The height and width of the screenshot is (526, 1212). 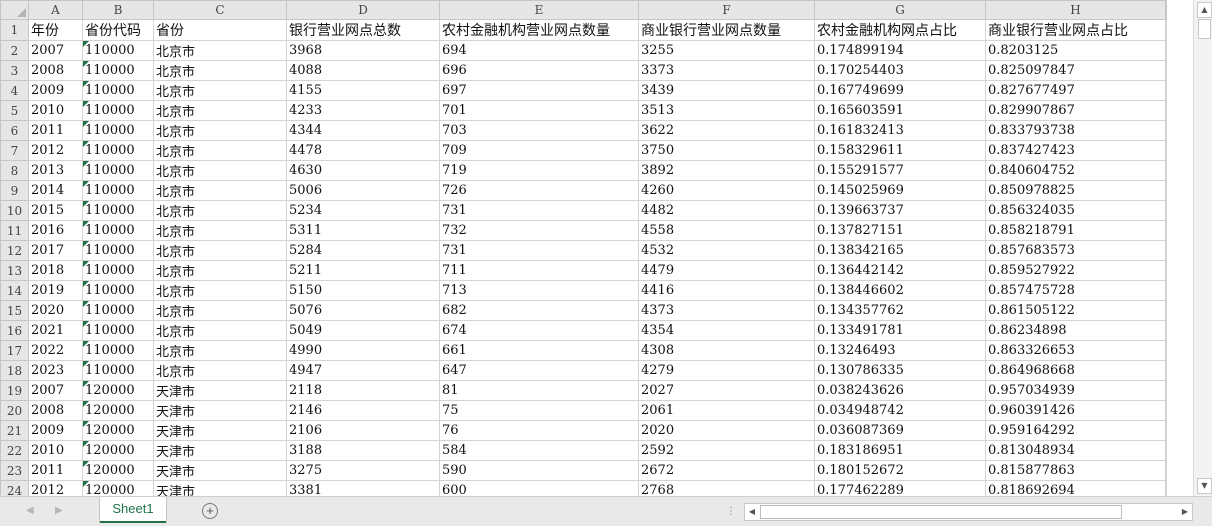 I want to click on cell-b10: 110000, so click(x=118, y=210).